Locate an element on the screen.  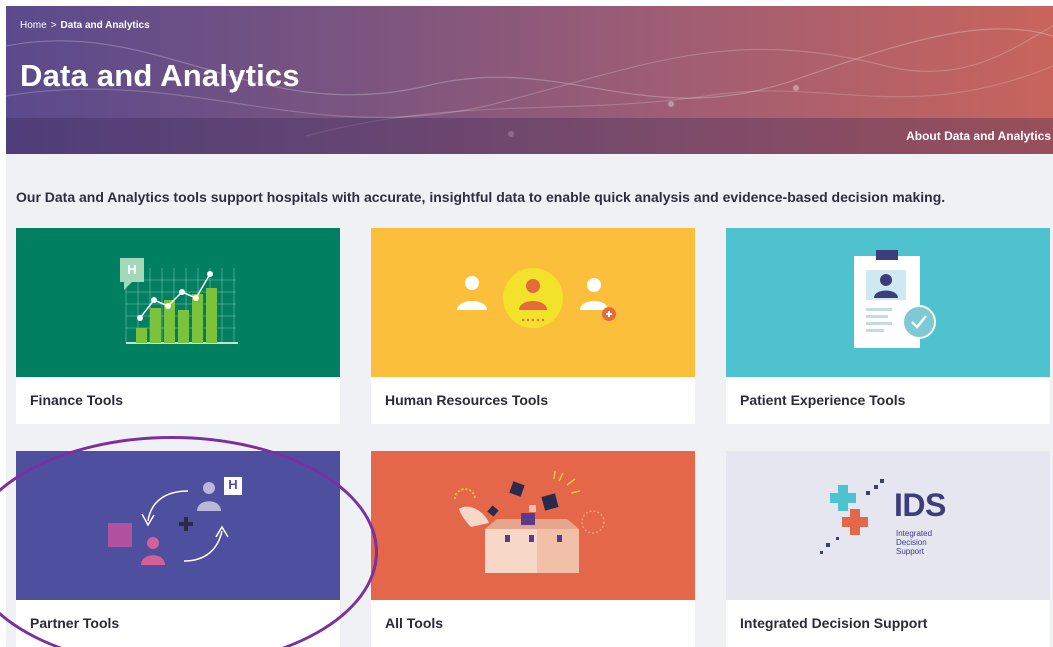
patient-experience-image is located at coordinates (888, 302).